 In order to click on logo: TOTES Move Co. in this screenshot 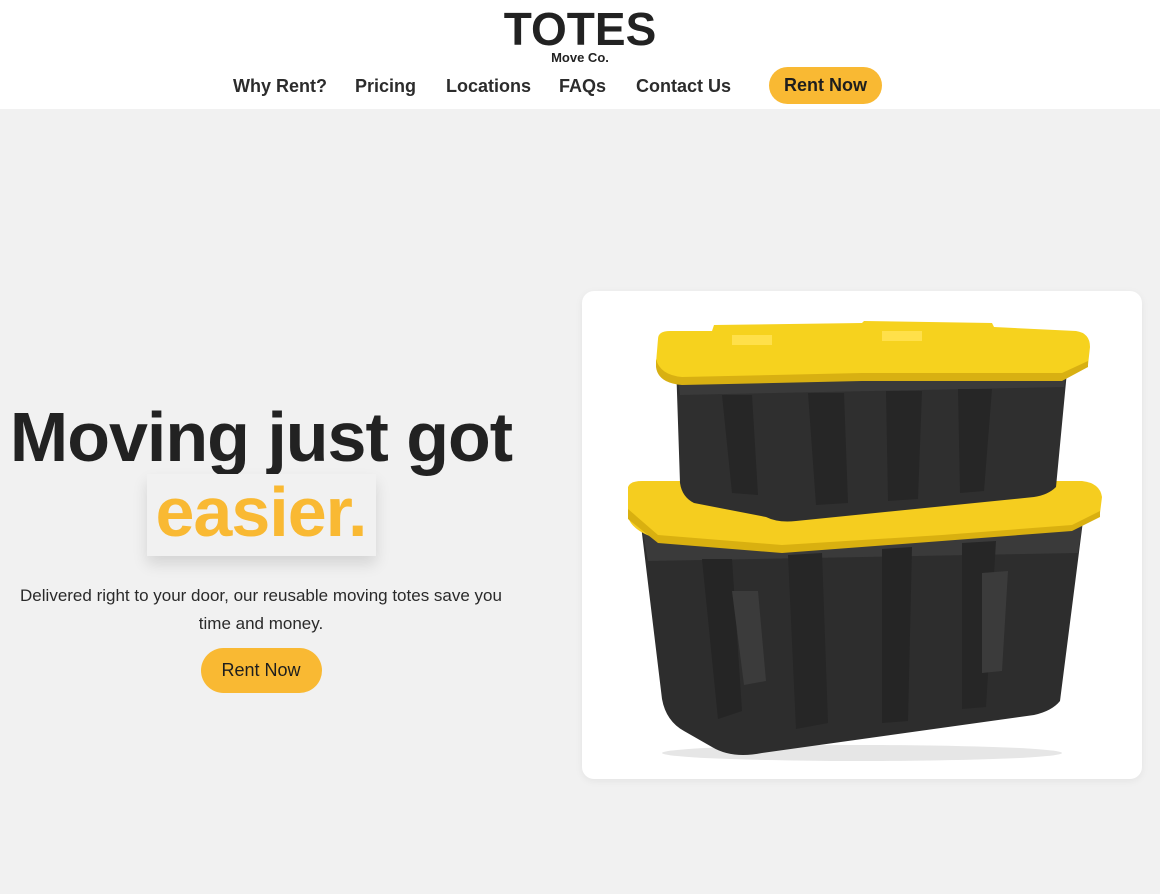, I will do `click(580, 35)`.